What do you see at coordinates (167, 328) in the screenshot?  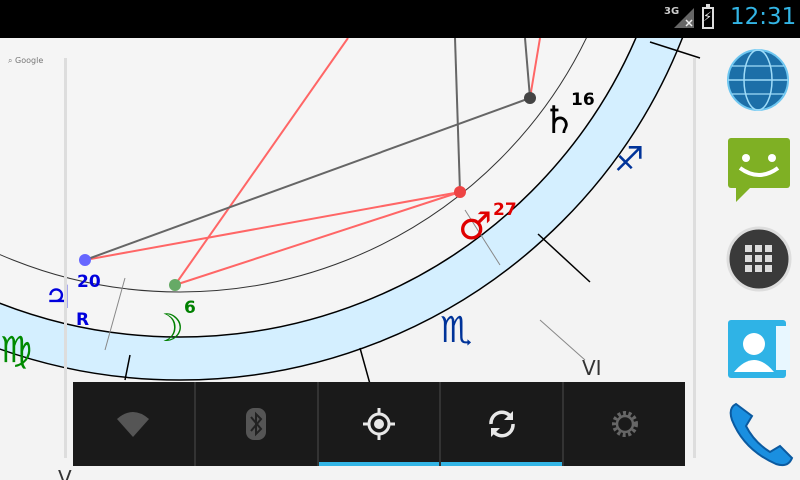 I see `moon-glyph: ☽` at bounding box center [167, 328].